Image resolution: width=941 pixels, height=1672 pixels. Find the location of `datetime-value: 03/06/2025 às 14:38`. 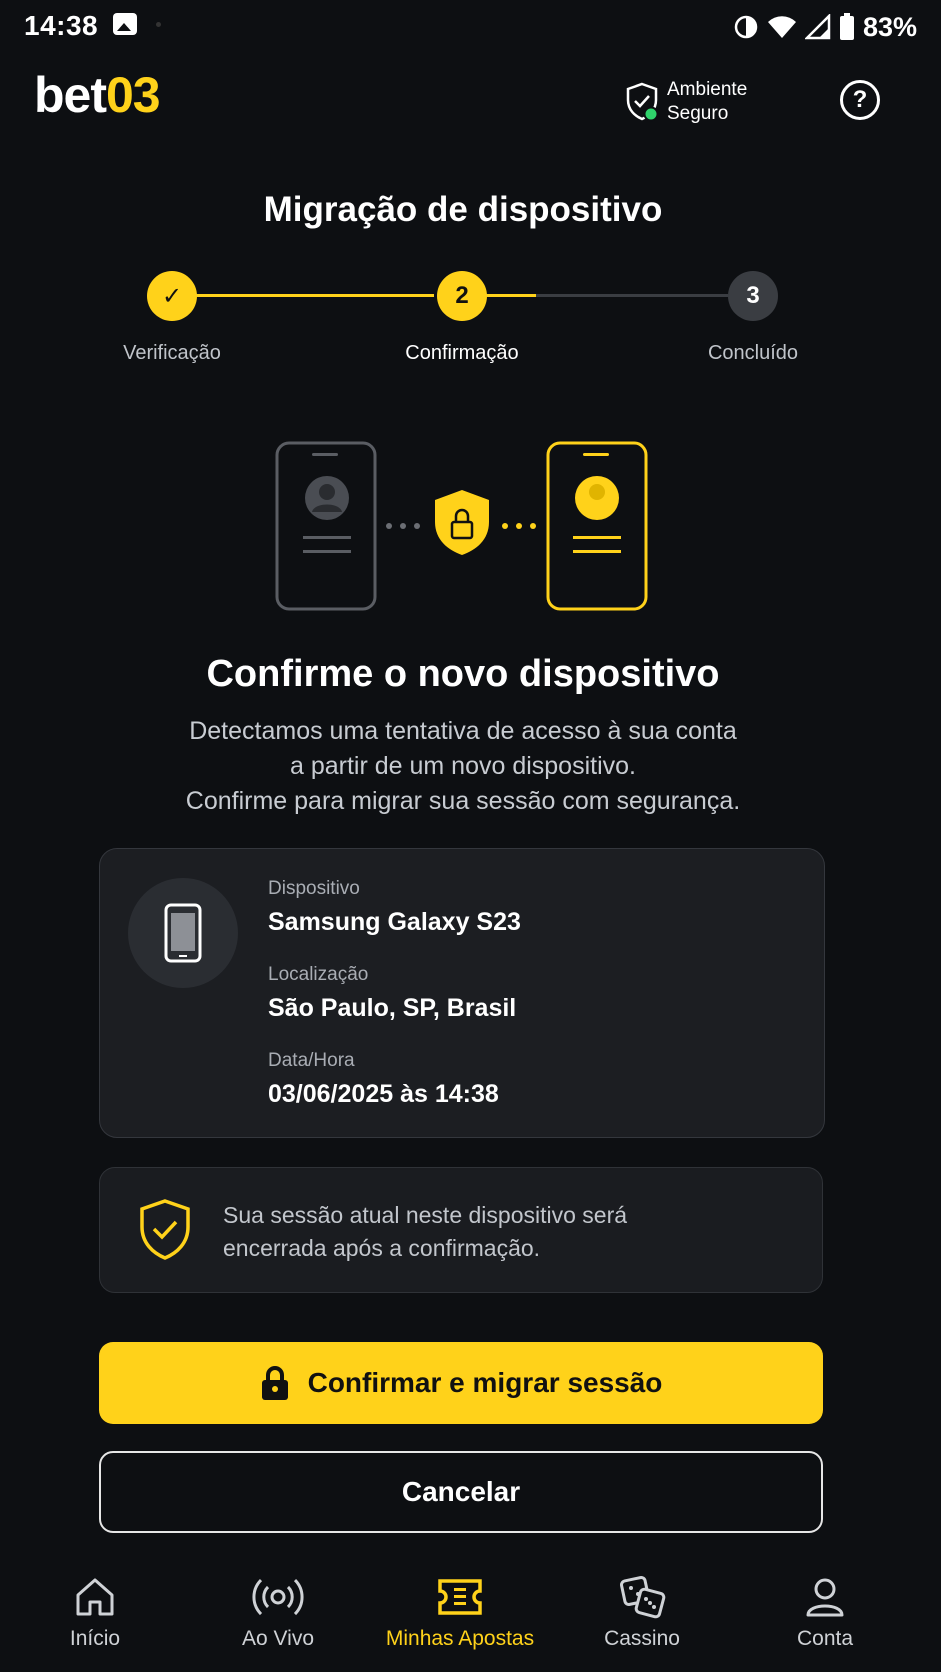

datetime-value: 03/06/2025 às 14:38 is located at coordinates (383, 1094).